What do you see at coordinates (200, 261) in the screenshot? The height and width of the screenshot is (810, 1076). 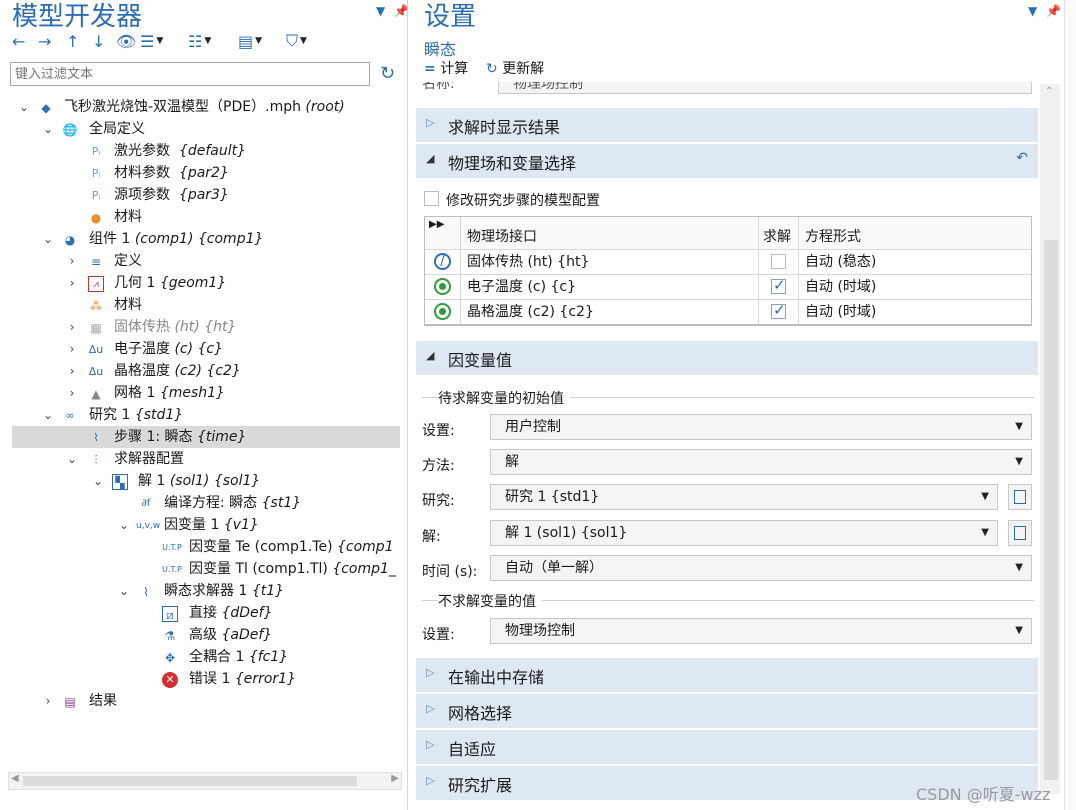 I see `tree-item-definitions: › ≡ 定义` at bounding box center [200, 261].